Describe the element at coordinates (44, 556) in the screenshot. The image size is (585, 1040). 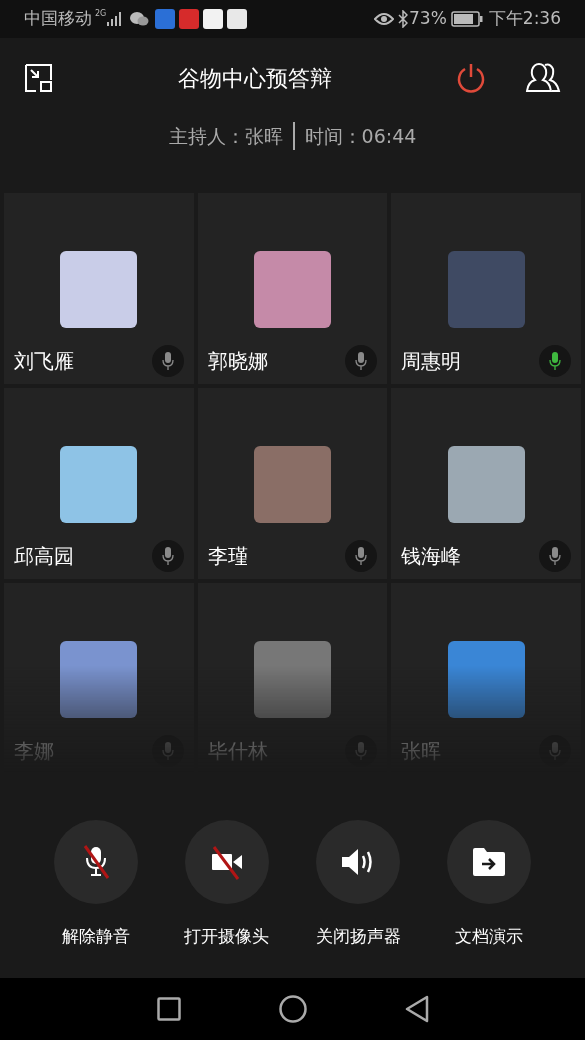
I see `participant-name: 邱高园` at that location.